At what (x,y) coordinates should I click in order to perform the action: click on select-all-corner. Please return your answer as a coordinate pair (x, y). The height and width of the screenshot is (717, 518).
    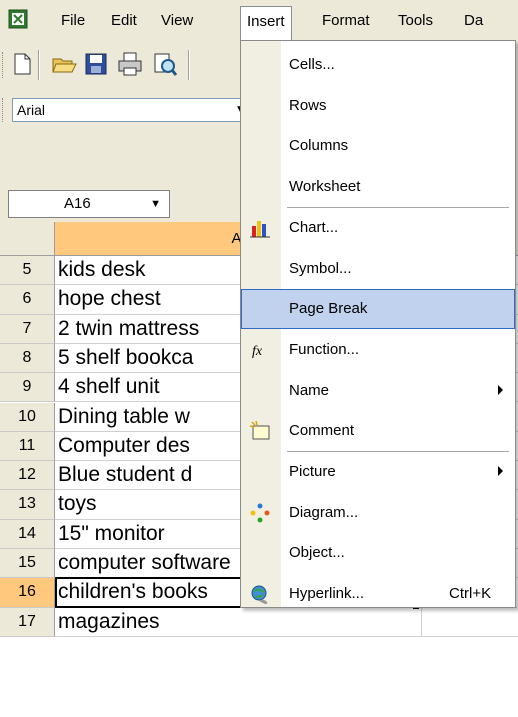
    Looking at the image, I should click on (27, 238).